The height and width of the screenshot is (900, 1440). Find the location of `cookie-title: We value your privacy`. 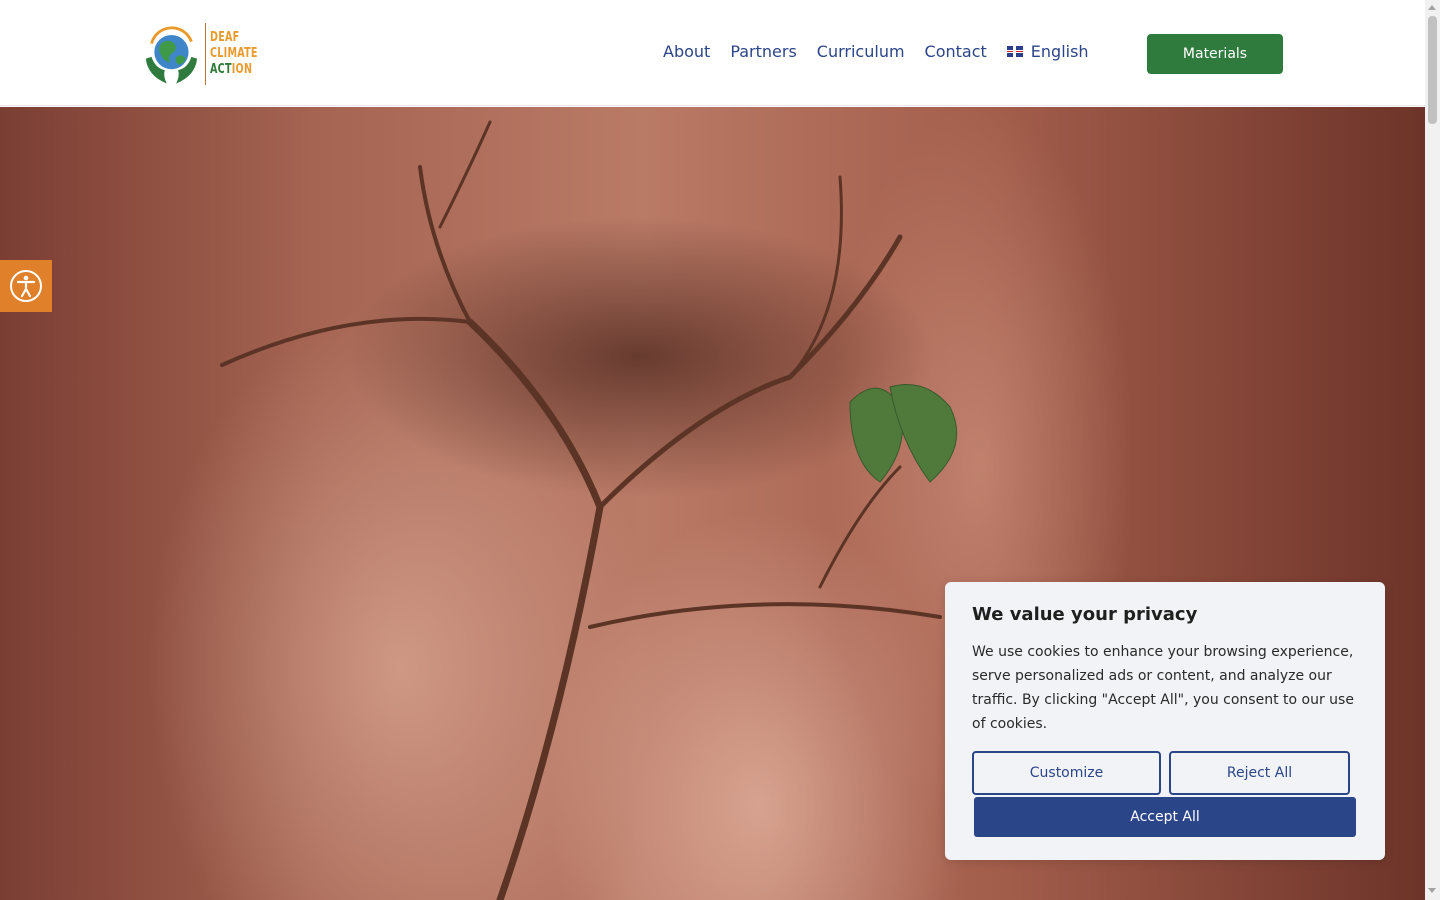

cookie-title: We value your privacy is located at coordinates (1085, 614).